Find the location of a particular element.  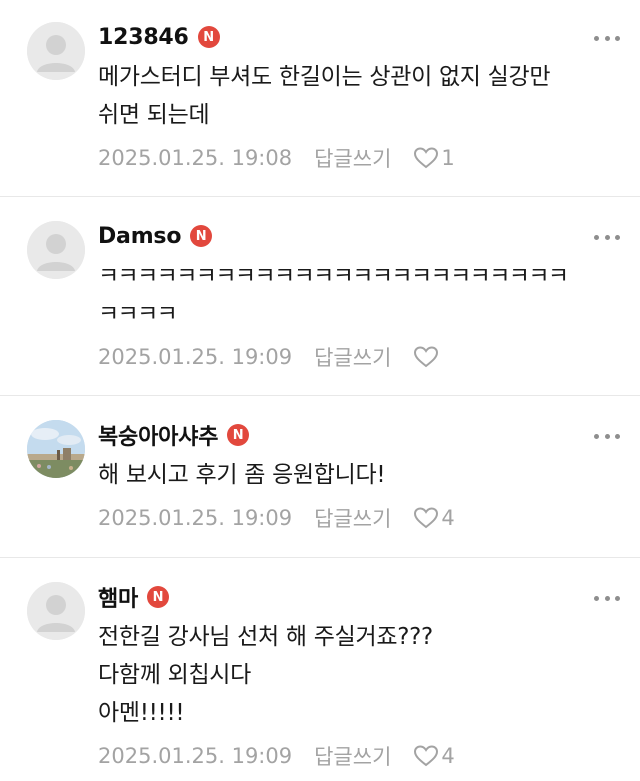

comment-header: Damso N is located at coordinates (359, 236).